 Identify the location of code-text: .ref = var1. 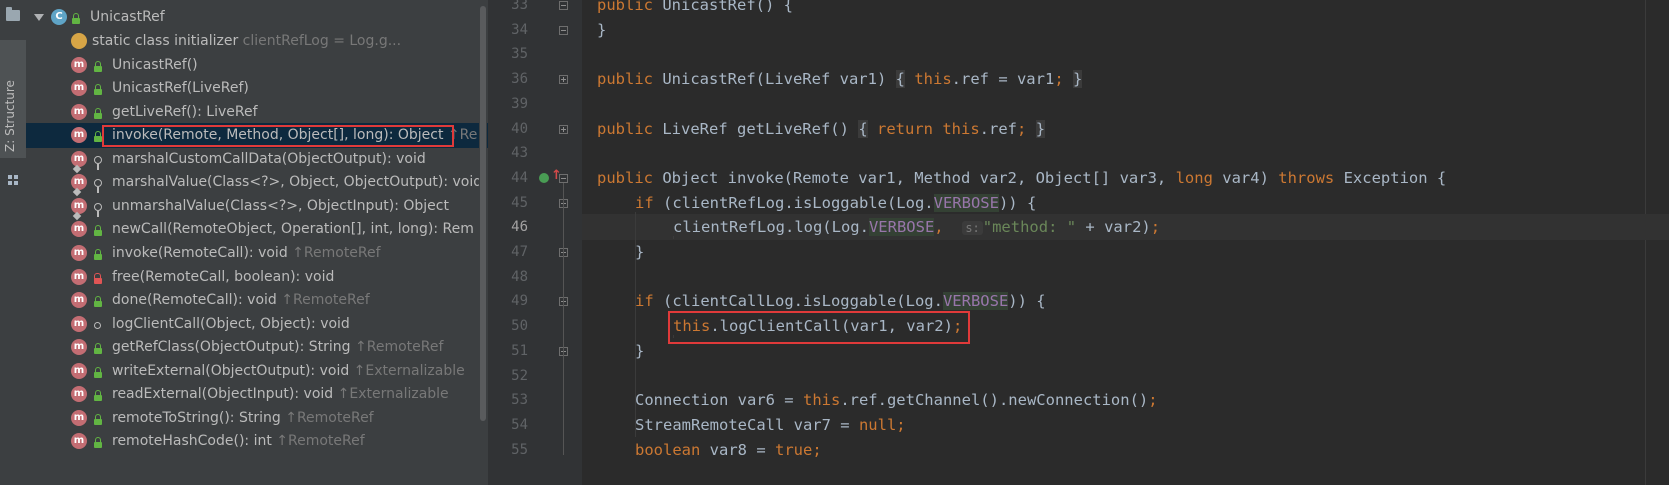
(1003, 79).